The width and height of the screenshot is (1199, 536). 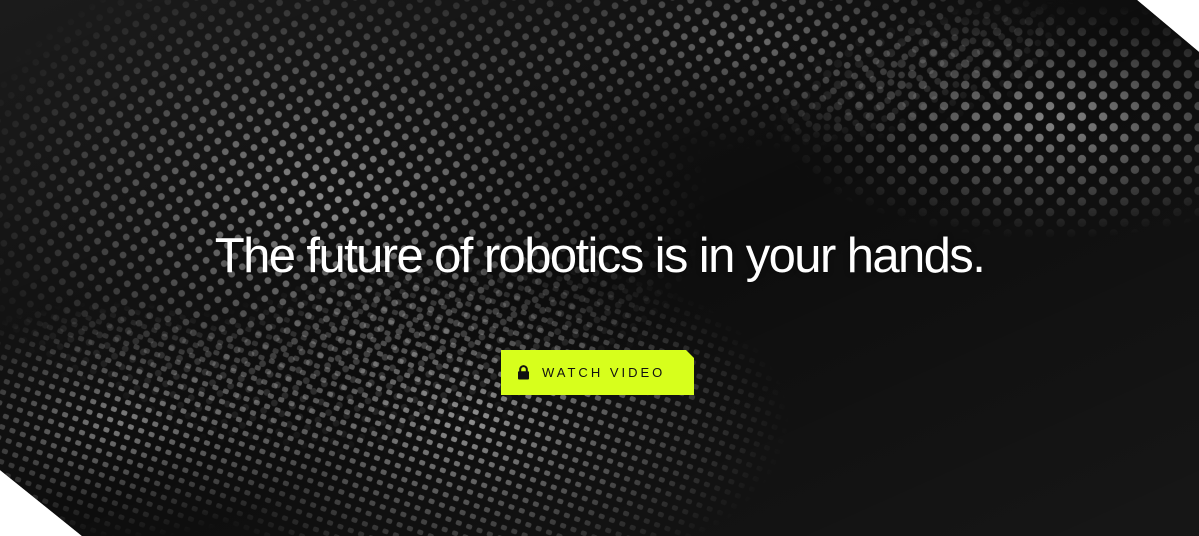 What do you see at coordinates (600, 256) in the screenshot?
I see `hero-headline: The future of robotics is in your hands.` at bounding box center [600, 256].